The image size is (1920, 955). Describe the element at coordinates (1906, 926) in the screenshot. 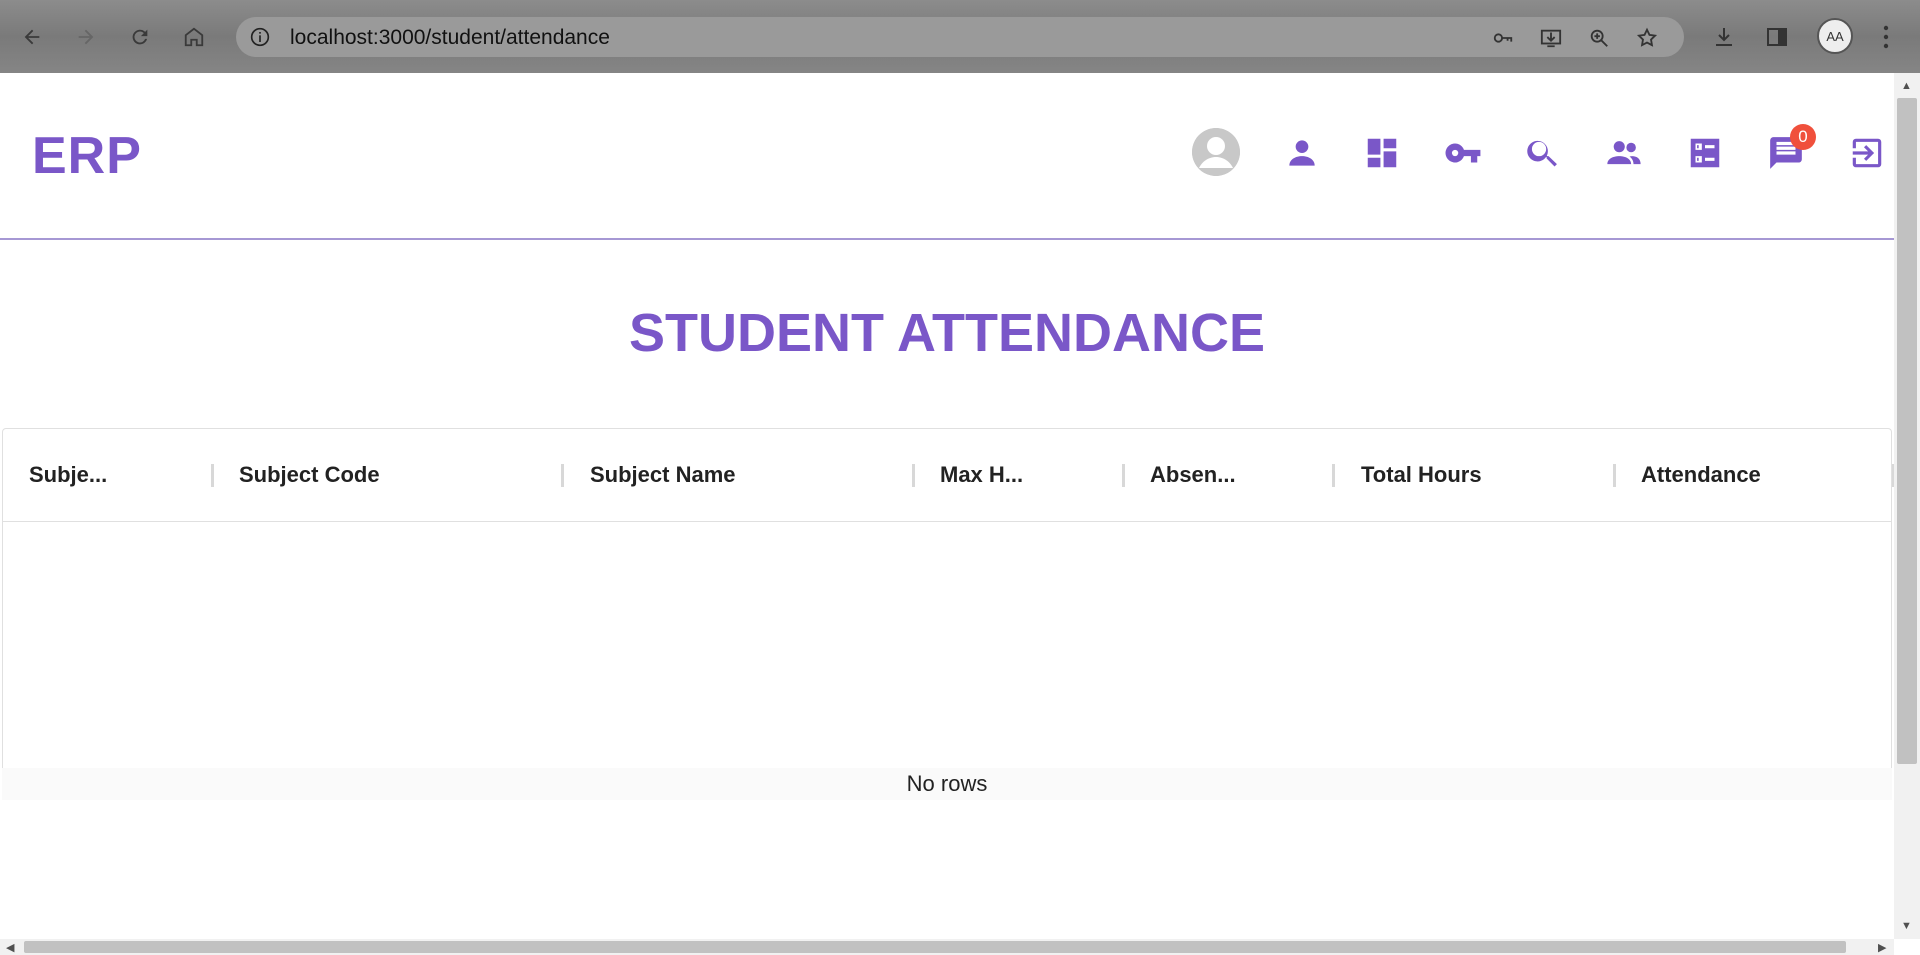

I see `scroll-down-arrow-icon: ▼` at that location.